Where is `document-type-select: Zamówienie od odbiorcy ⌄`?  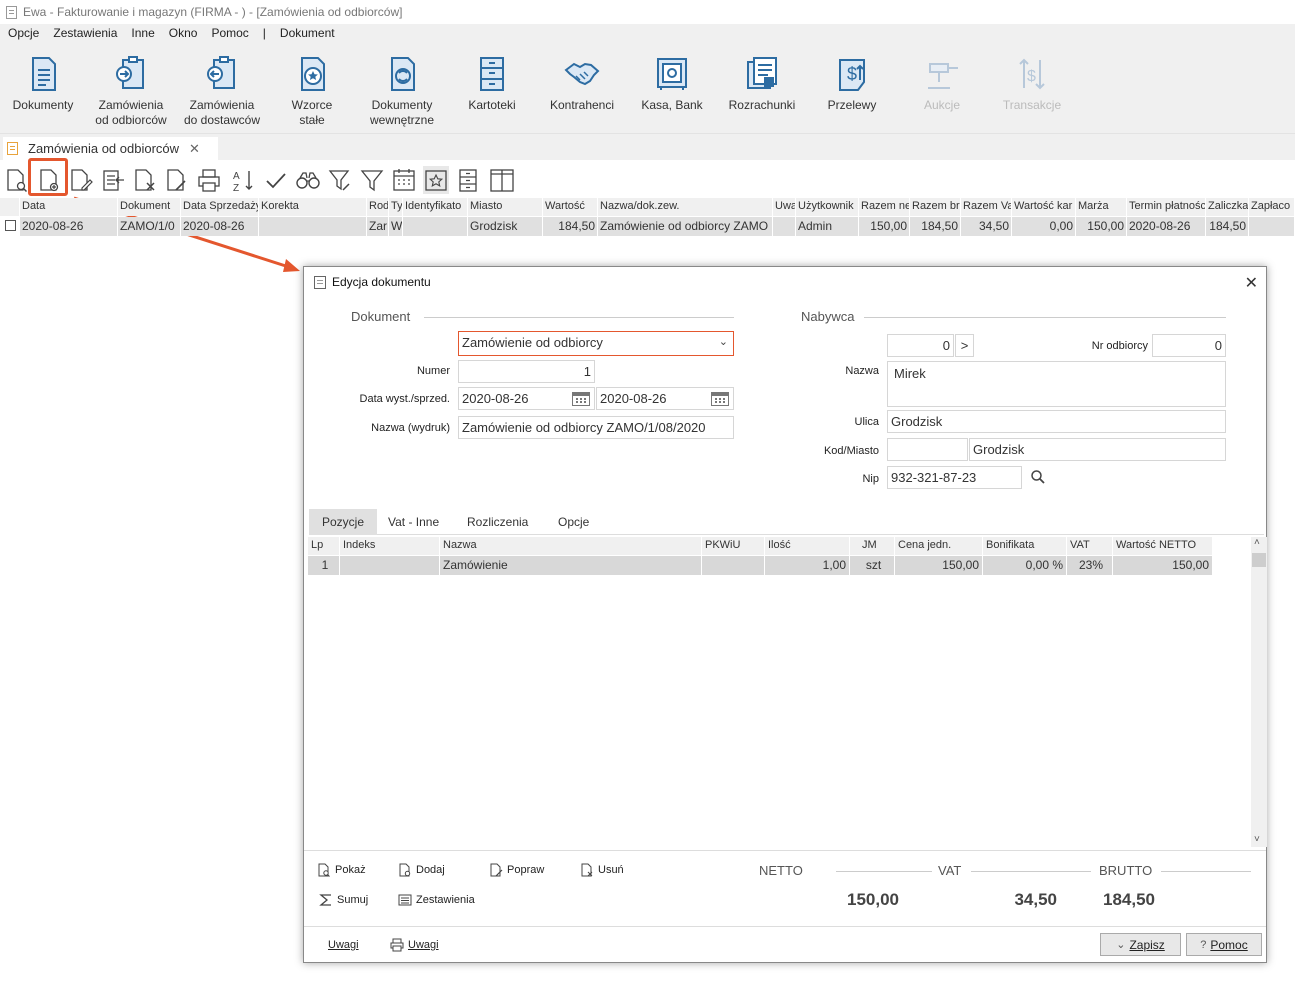 document-type-select: Zamówienie od odbiorcy ⌄ is located at coordinates (596, 343).